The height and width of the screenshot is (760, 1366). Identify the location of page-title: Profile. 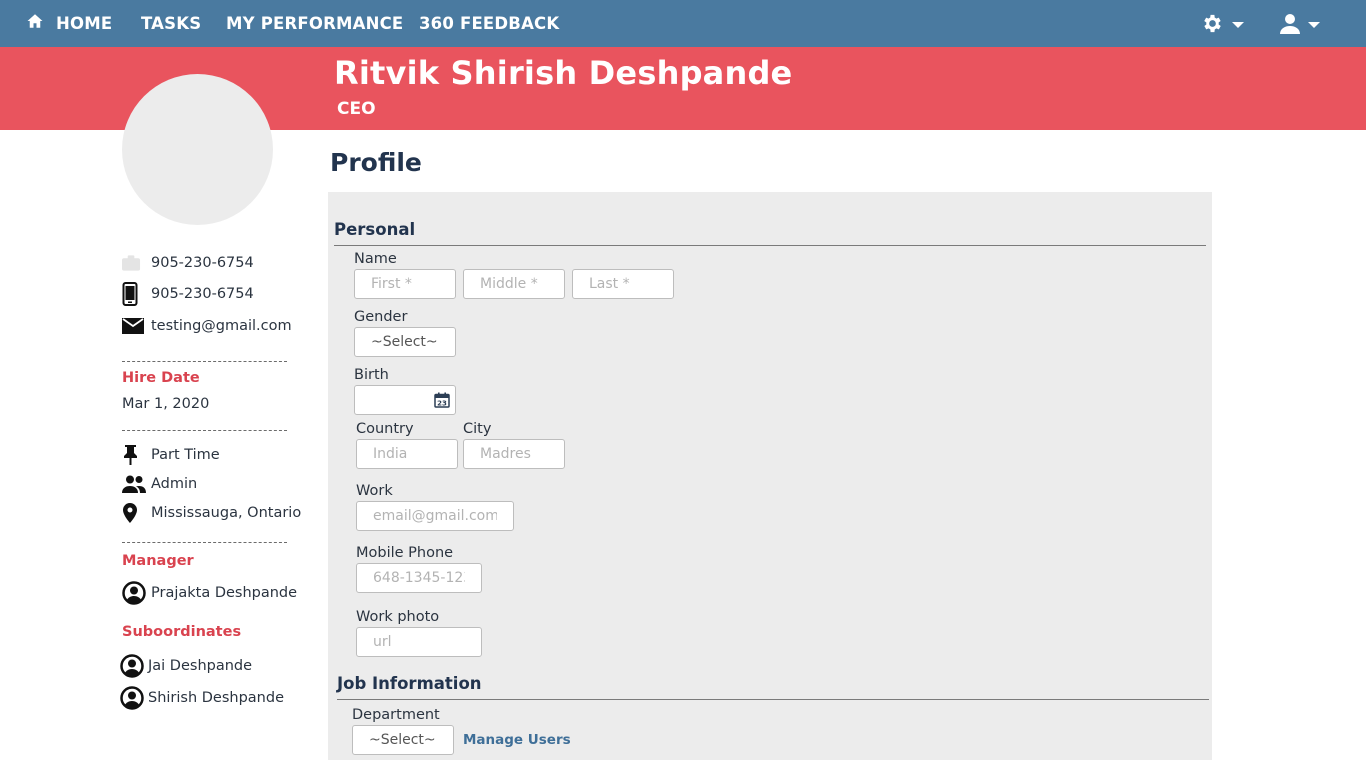
(376, 162).